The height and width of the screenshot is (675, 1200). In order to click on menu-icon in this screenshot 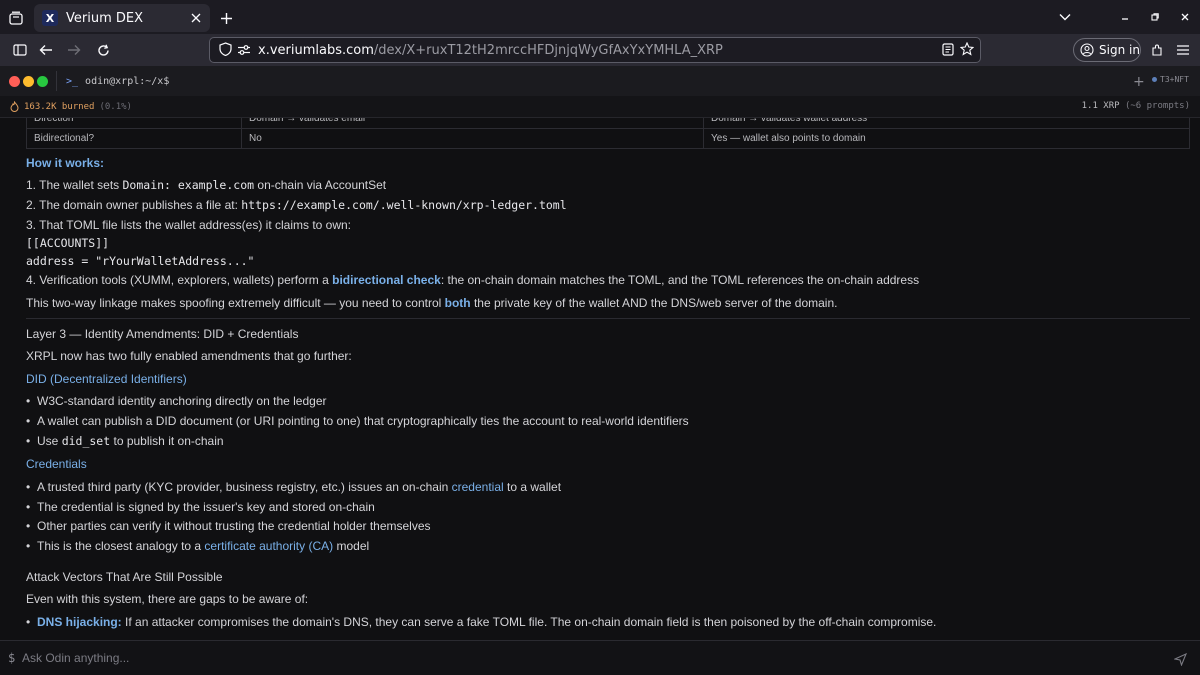, I will do `click(1183, 50)`.